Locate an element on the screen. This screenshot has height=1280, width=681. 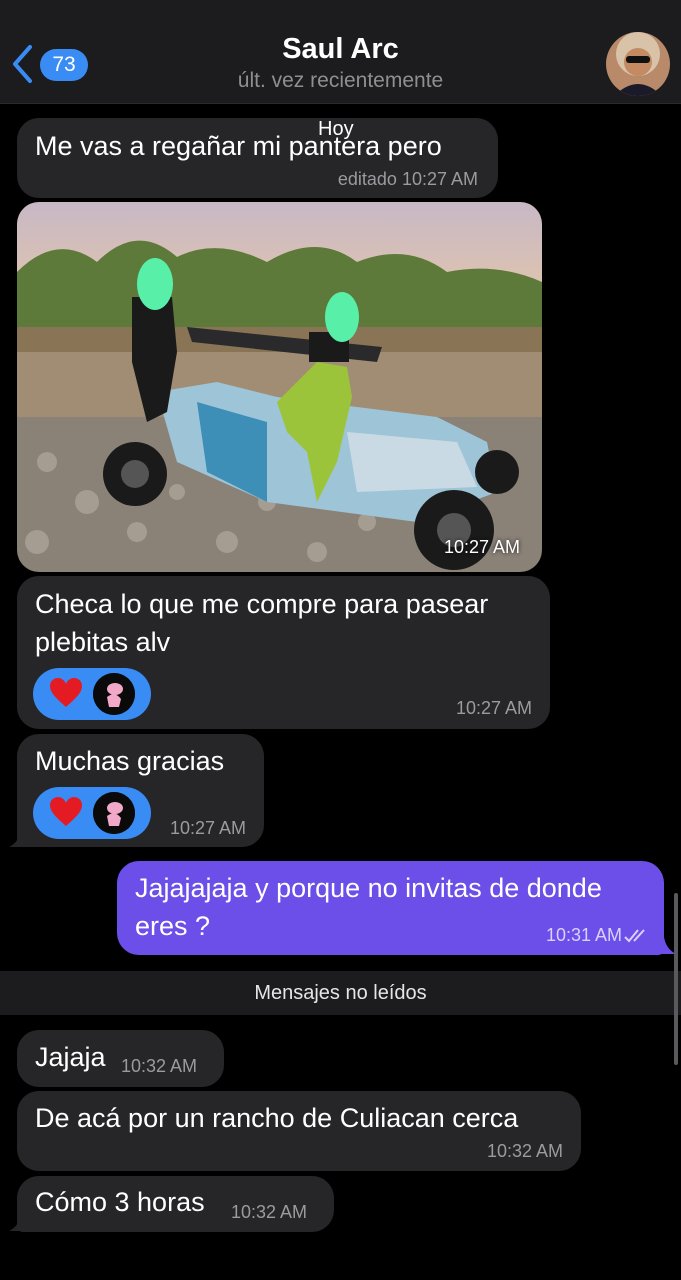
chat-title: Saul Arc is located at coordinates (340, 49).